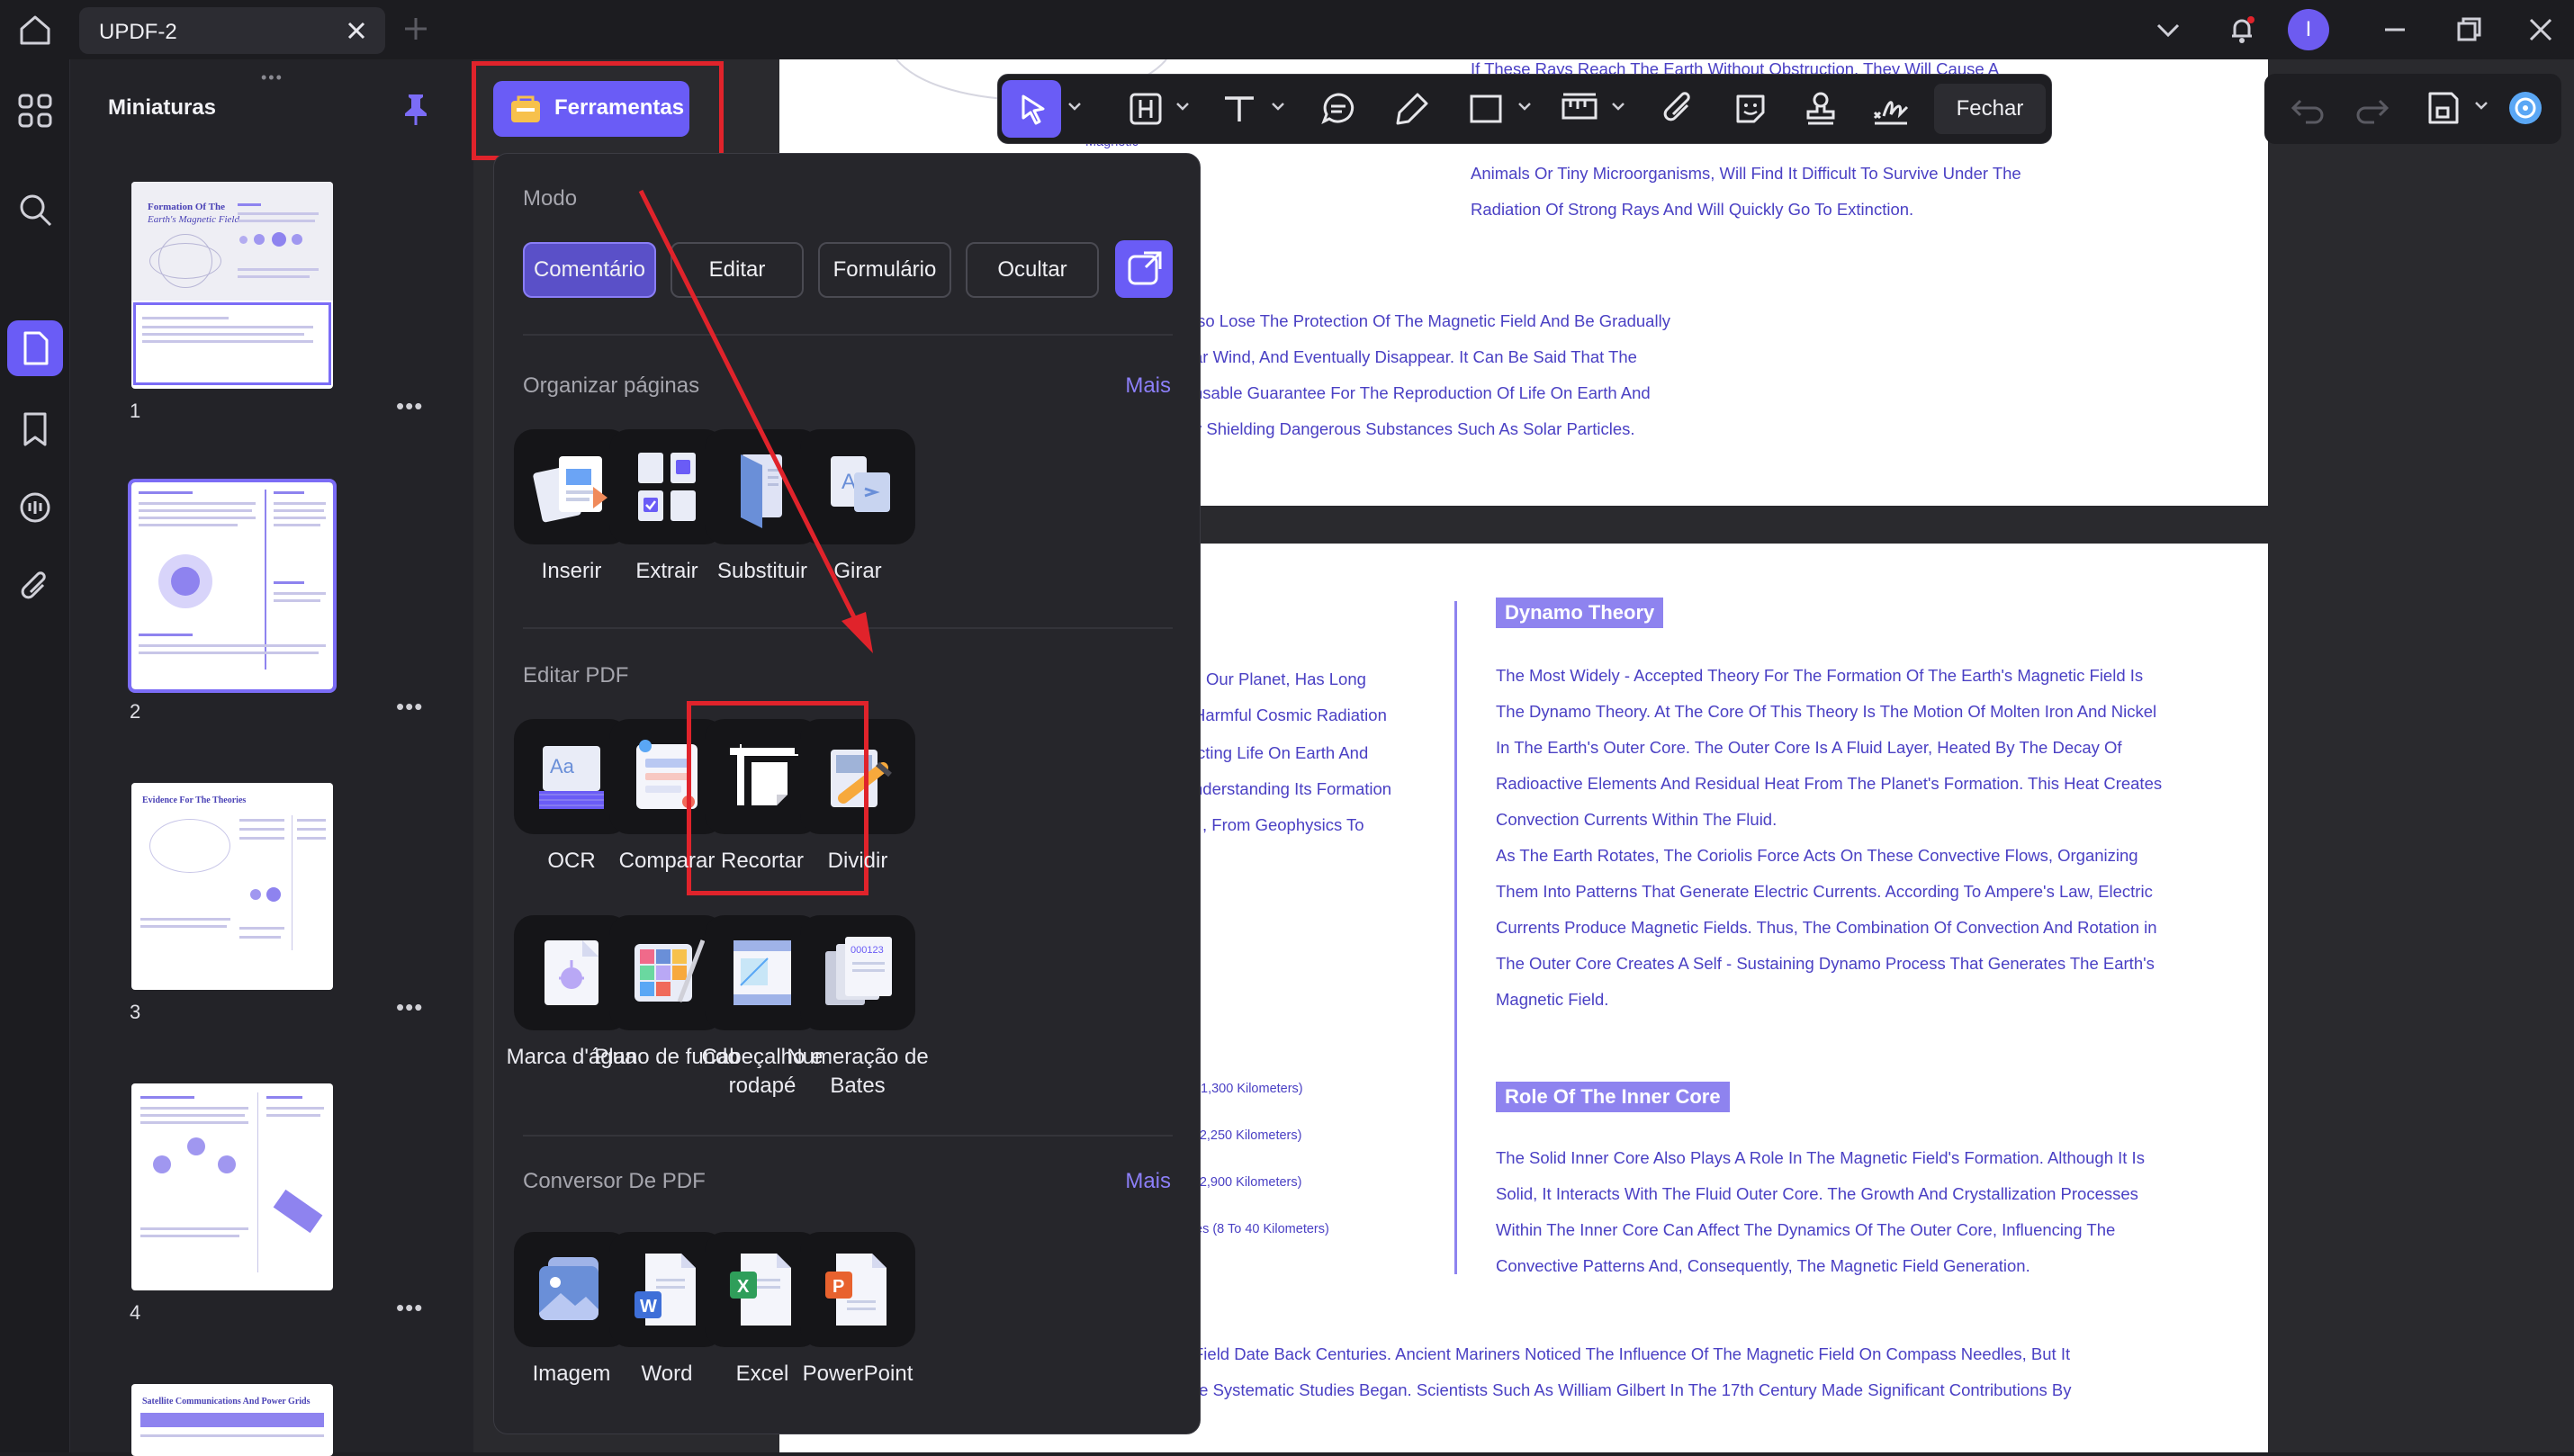 This screenshot has height=1456, width=2574. I want to click on bookmark-icon, so click(35, 429).